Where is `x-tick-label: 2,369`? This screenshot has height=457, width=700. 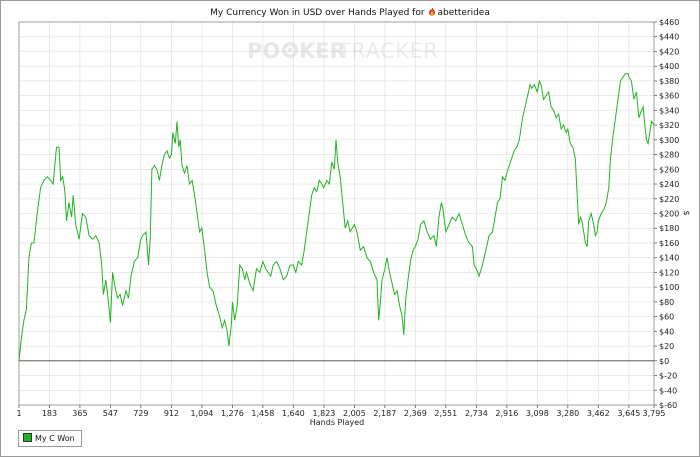 x-tick-label: 2,369 is located at coordinates (415, 413).